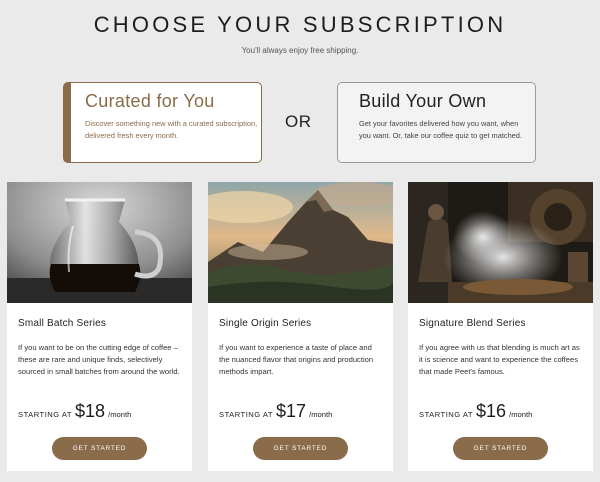  Describe the element at coordinates (300, 24) in the screenshot. I see `page-title: CHOOSE YOUR SUBSCRIPTION` at that location.